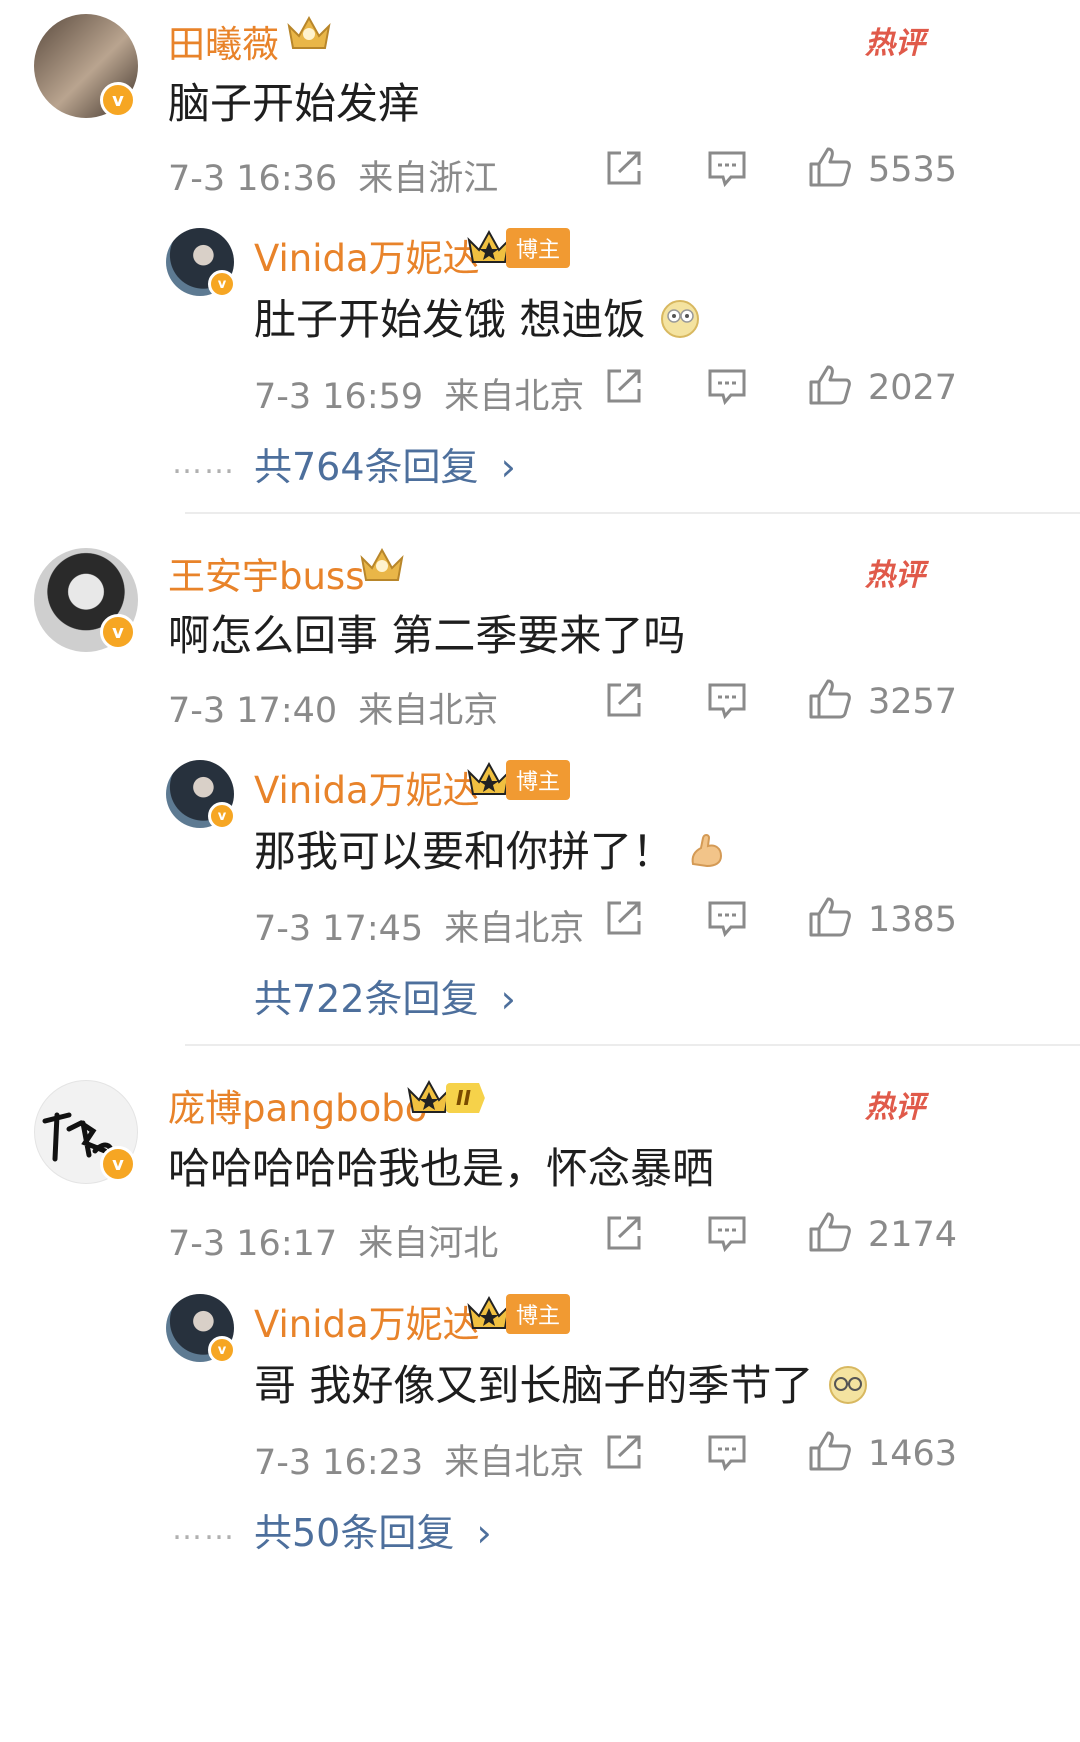  Describe the element at coordinates (913, 1454) in the screenshot. I see `like-count: 1463` at that location.